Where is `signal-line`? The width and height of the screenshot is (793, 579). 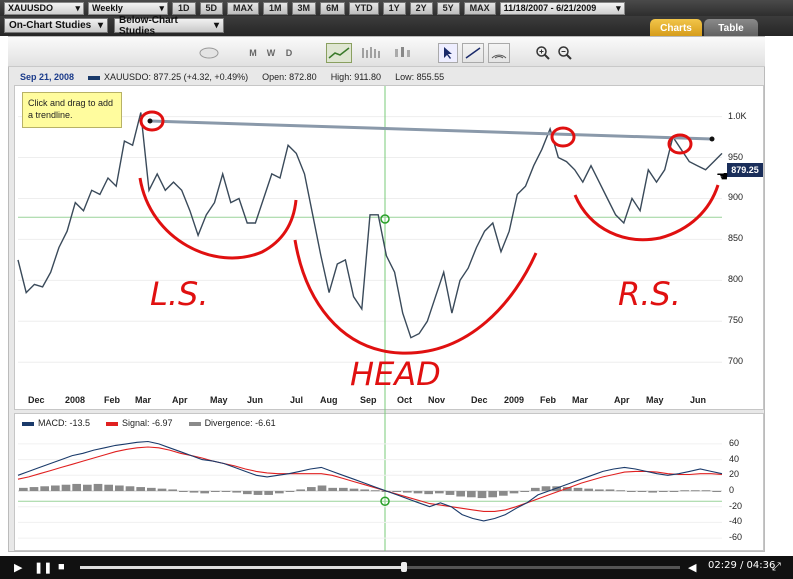
signal-line is located at coordinates (370, 479).